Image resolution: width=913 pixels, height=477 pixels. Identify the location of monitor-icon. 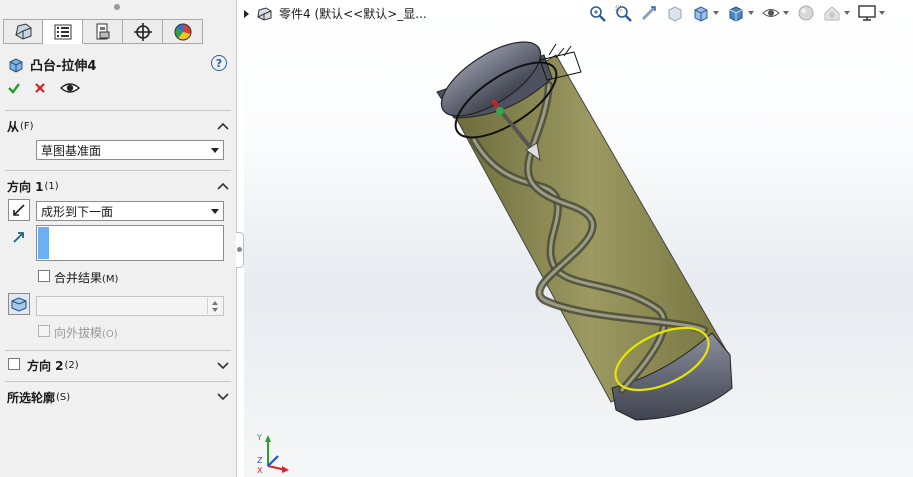
(867, 13).